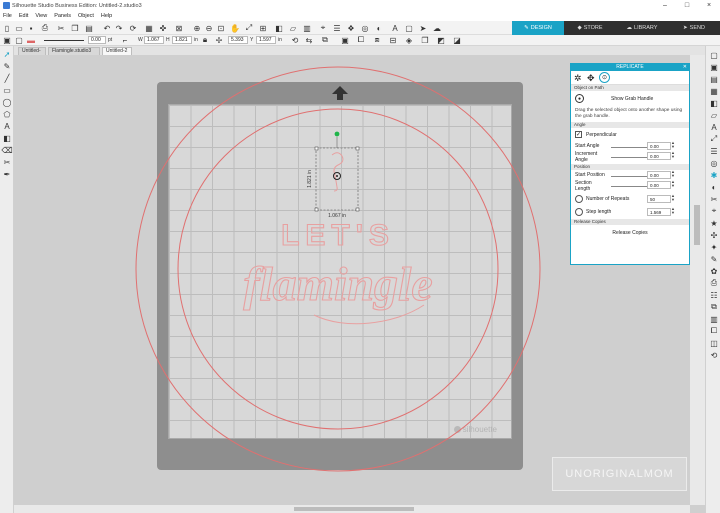 This screenshot has height=513, width=720. What do you see at coordinates (61, 28) in the screenshot?
I see `cut-icon: ✂` at bounding box center [61, 28].